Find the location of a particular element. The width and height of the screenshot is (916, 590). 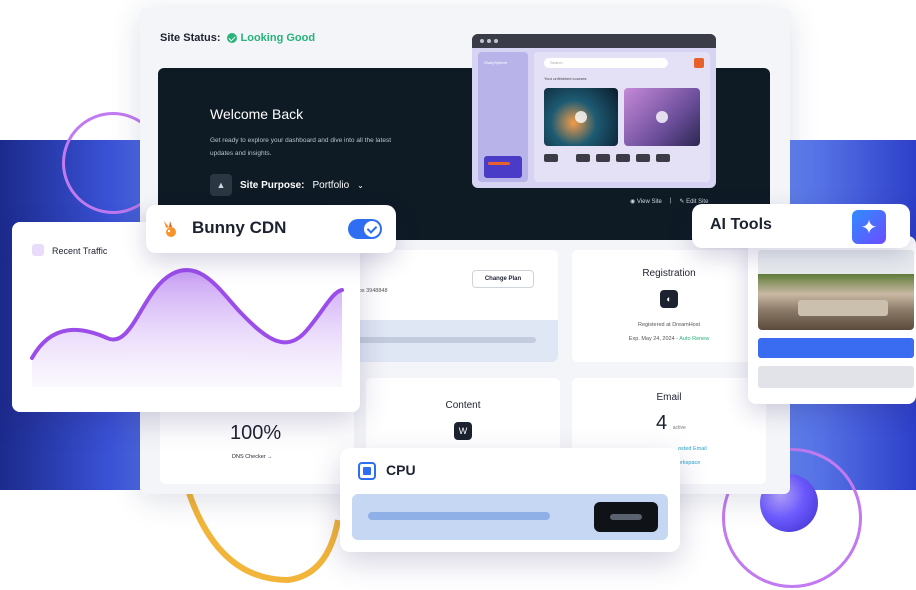

pencil-icon: ✎ is located at coordinates (682, 202).